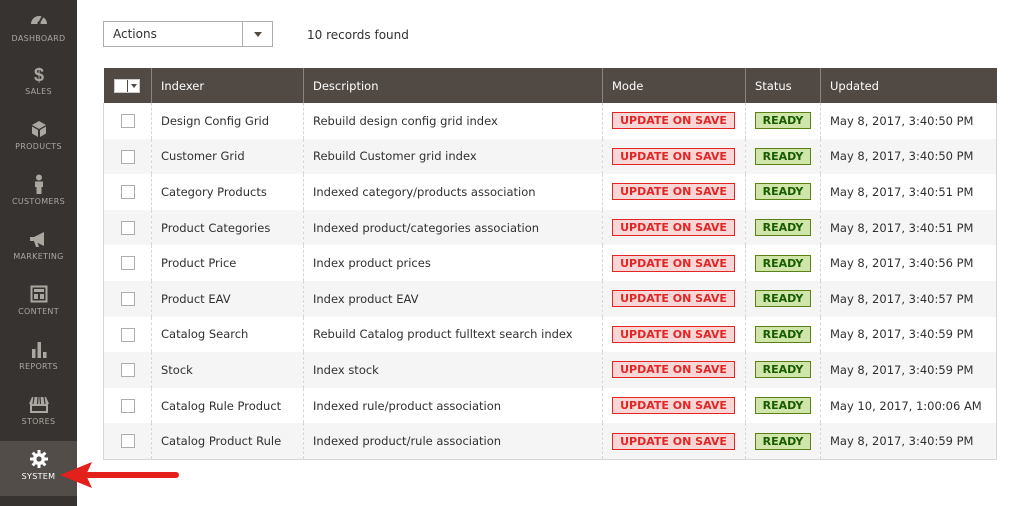  I want to click on grid-header-row: Indexer Description Mode Status Updated, so click(550, 85).